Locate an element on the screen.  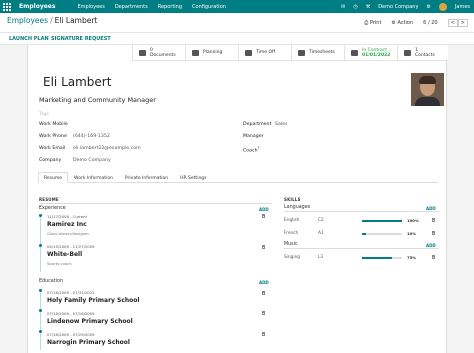
employee-name: Eli Lambert is located at coordinates (77, 82).